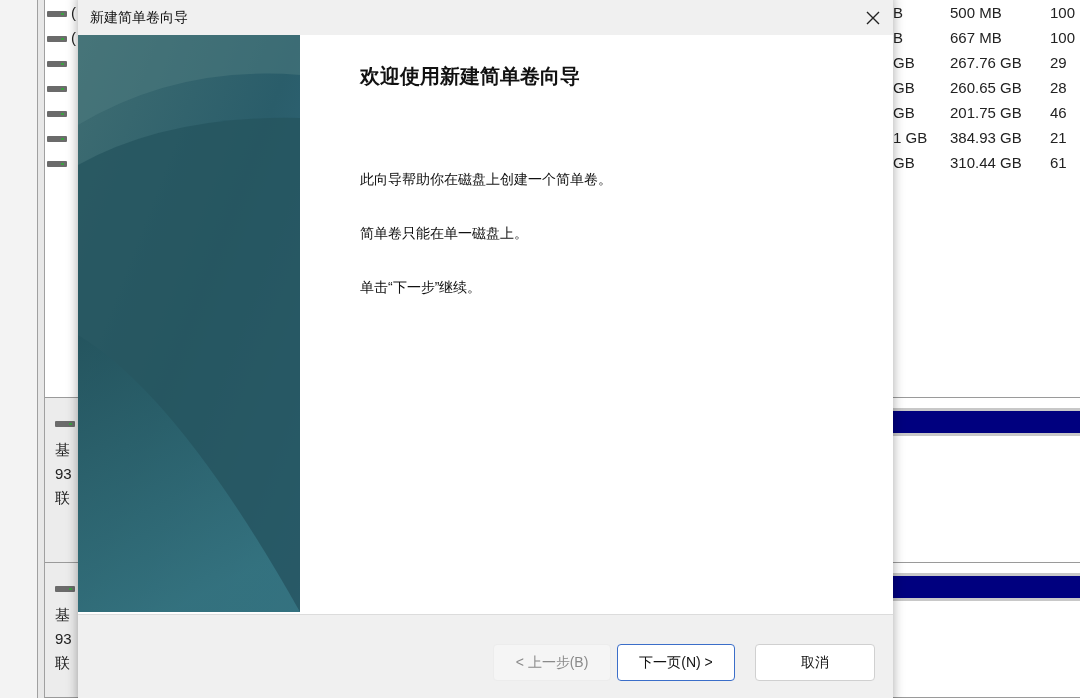 This screenshot has height=698, width=1080. What do you see at coordinates (986, 163) in the screenshot?
I see `free-space-cell-text: 310.44 GB` at bounding box center [986, 163].